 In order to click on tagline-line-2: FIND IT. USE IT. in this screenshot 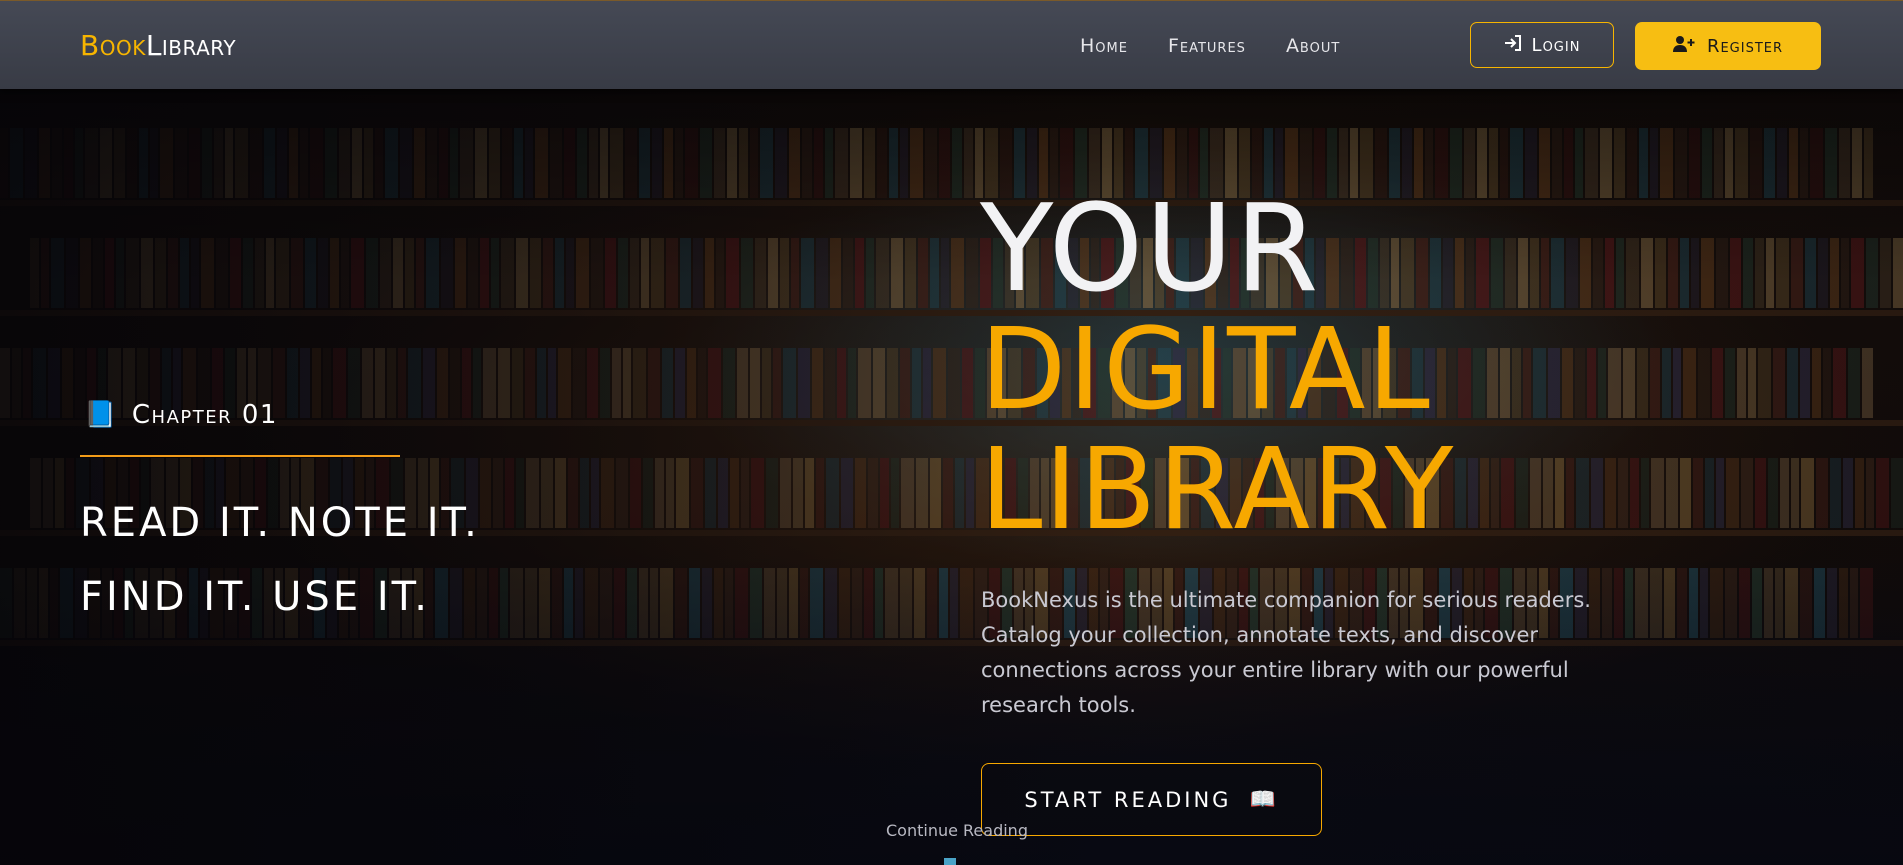, I will do `click(255, 597)`.